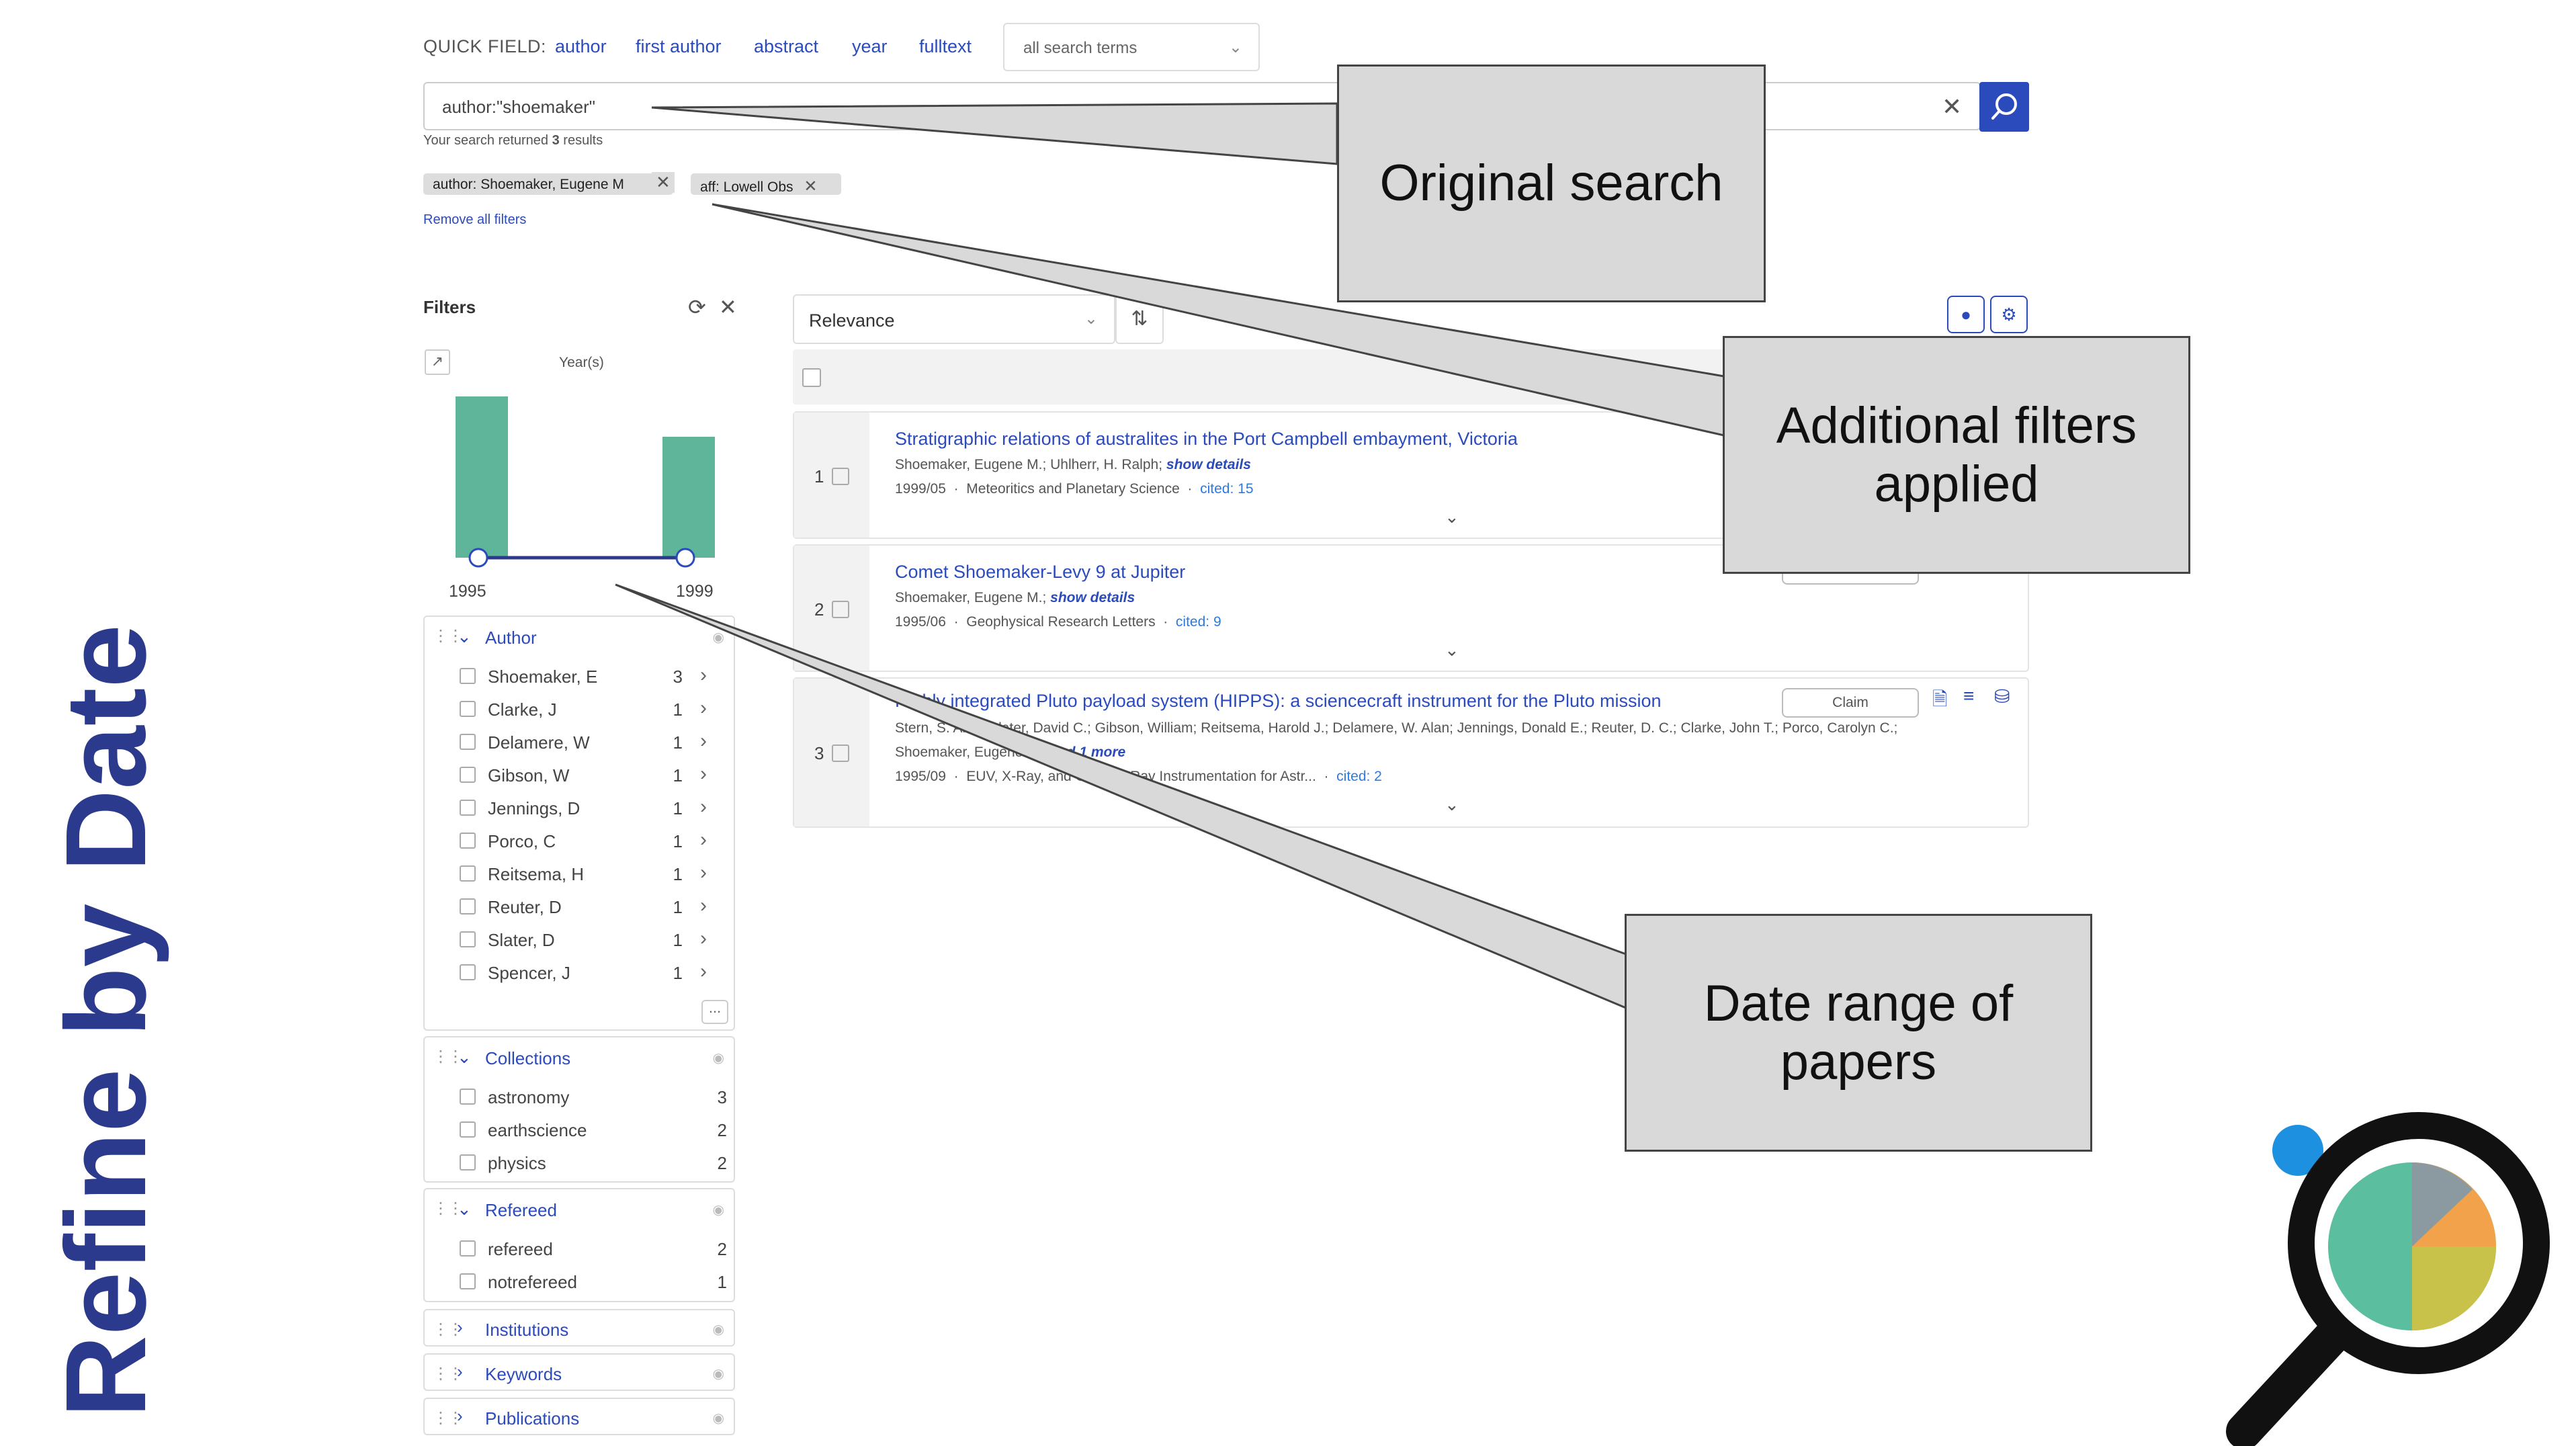 Image resolution: width=2576 pixels, height=1446 pixels. I want to click on author-facet-header: ⋮⋮ ⌄ Author ◉, so click(579, 636).